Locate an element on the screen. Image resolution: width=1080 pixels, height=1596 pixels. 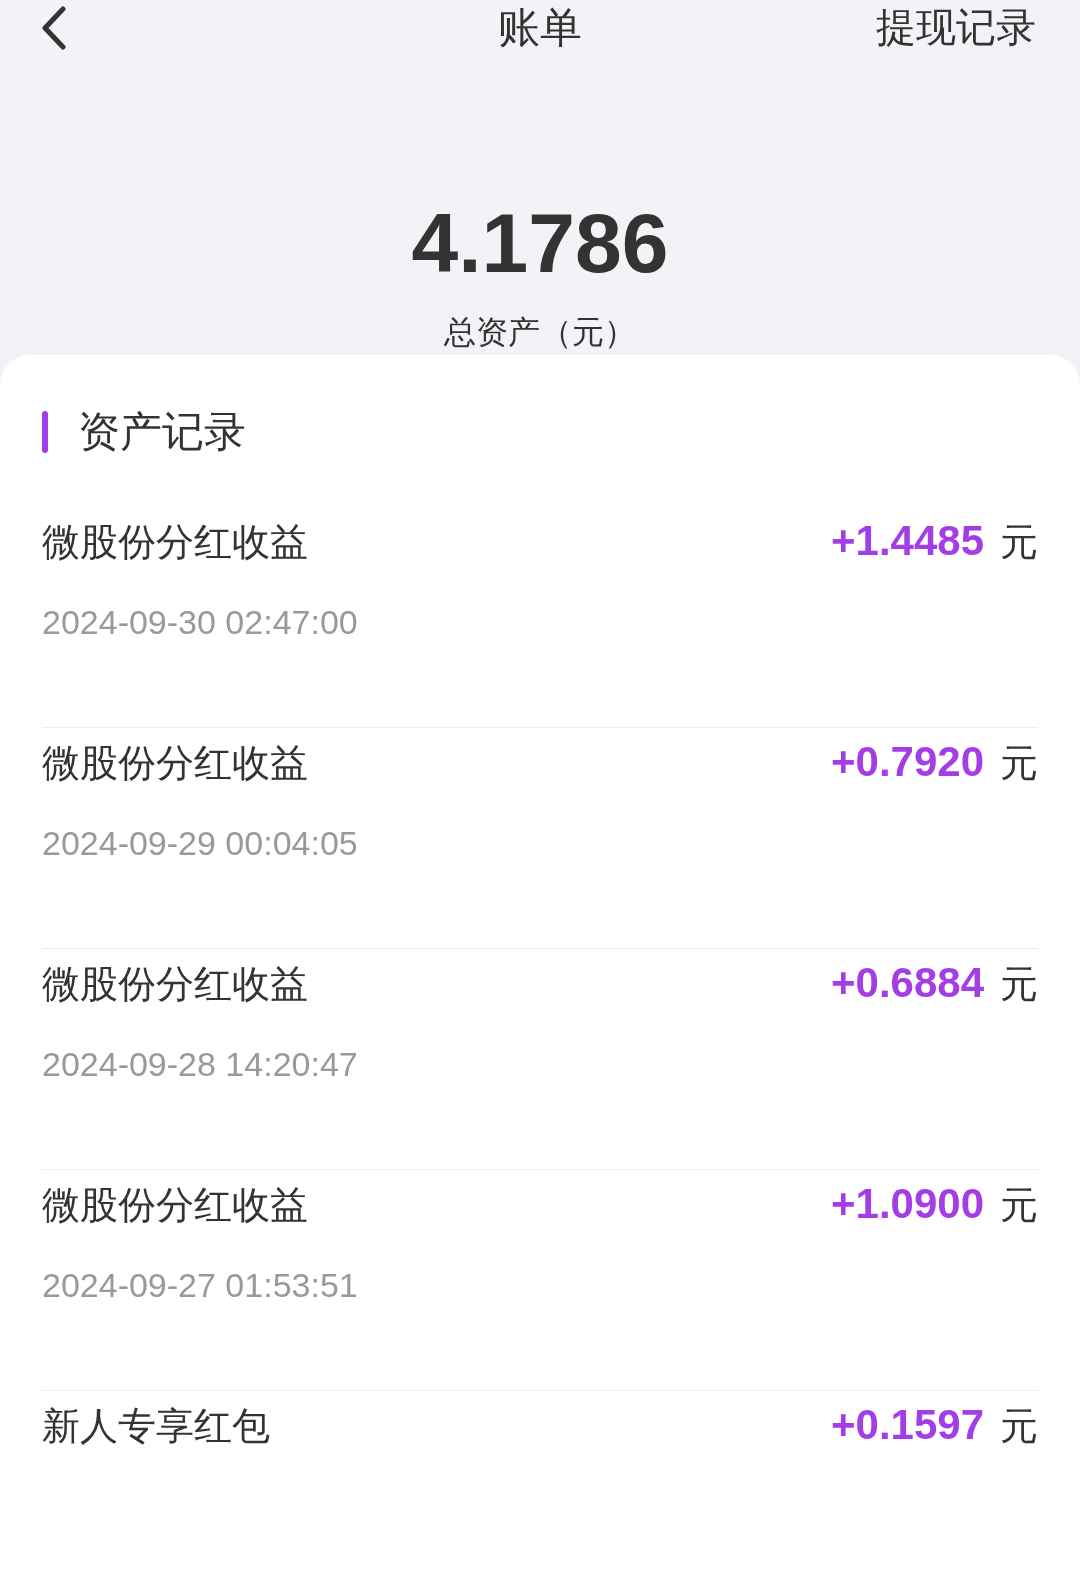
record-amount: +0.6884 is located at coordinates (907, 982).